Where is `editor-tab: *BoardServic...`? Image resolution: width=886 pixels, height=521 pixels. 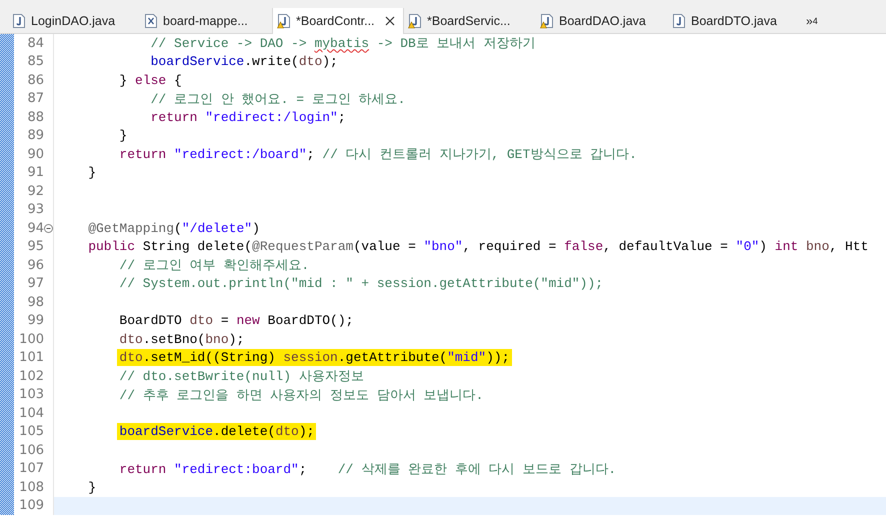
editor-tab: *BoardServic... is located at coordinates (470, 20).